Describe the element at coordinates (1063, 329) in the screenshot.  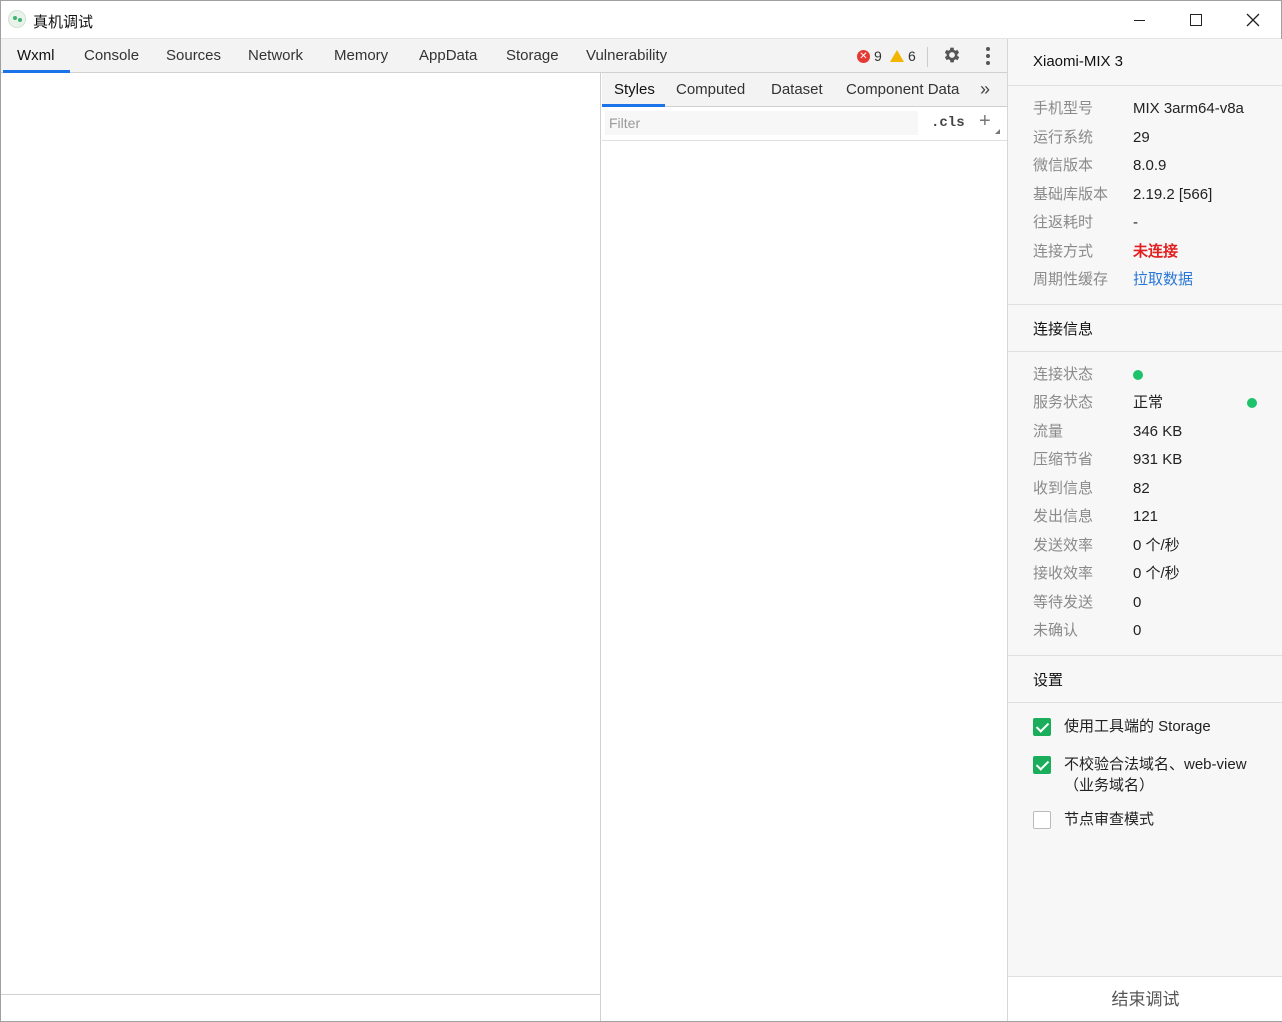
I see `connection-info-title: 连接信息` at that location.